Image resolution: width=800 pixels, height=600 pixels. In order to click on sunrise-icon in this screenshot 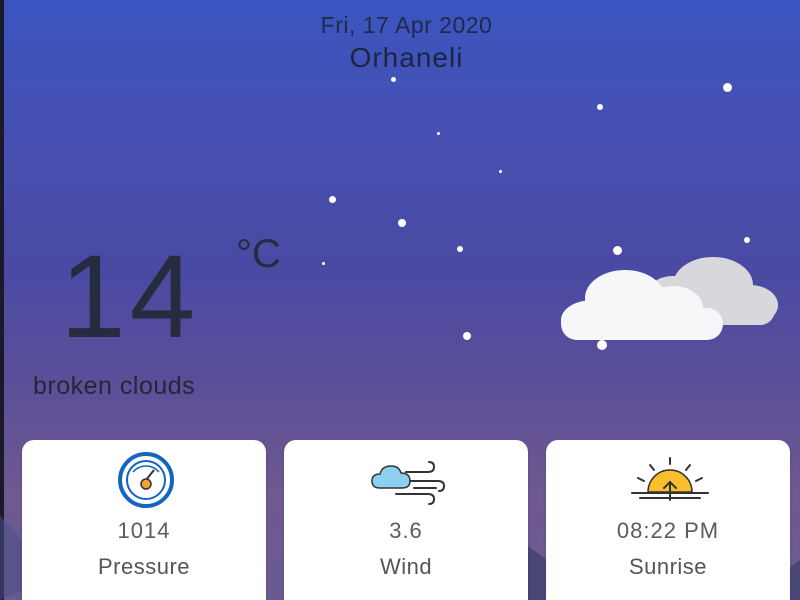, I will do `click(670, 479)`.